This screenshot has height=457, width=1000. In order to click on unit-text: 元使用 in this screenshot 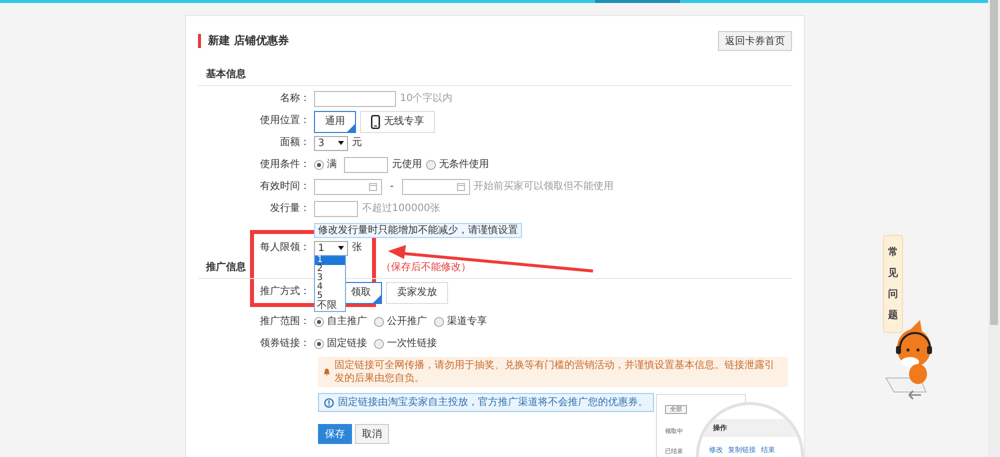, I will do `click(407, 165)`.